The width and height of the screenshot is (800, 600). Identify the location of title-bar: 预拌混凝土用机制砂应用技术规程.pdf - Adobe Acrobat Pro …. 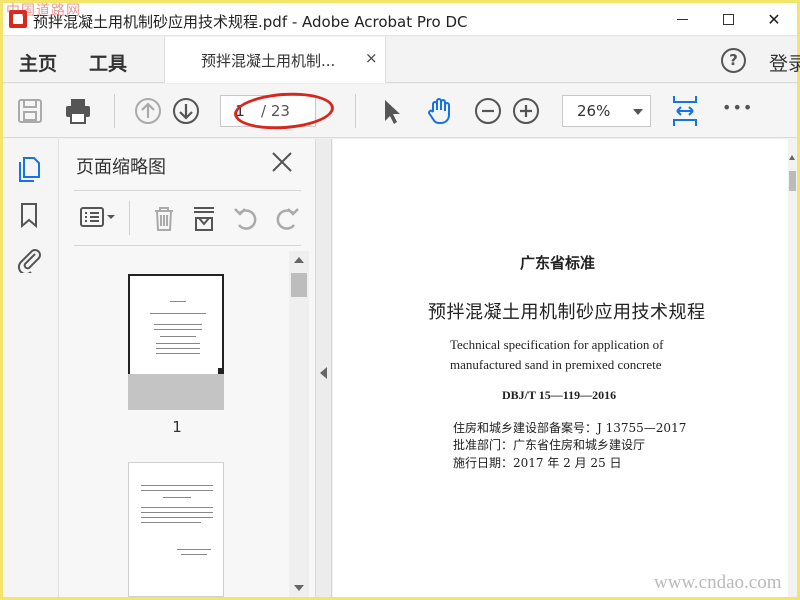
(400, 19).